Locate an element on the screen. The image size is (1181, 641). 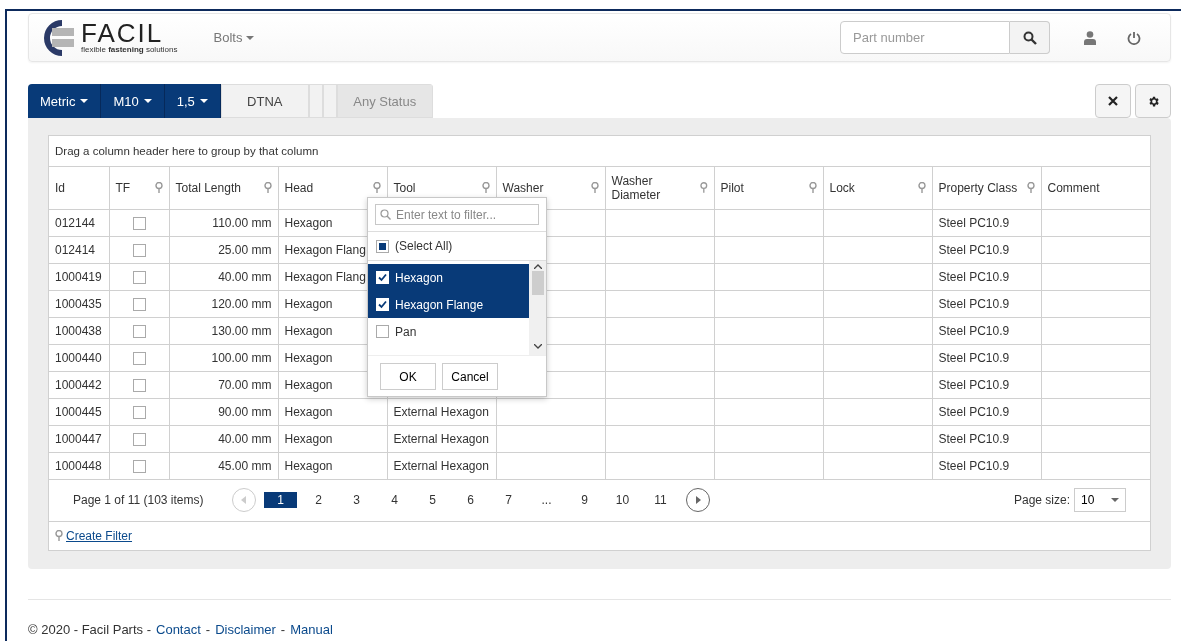
page-button: 2 is located at coordinates (318, 500).